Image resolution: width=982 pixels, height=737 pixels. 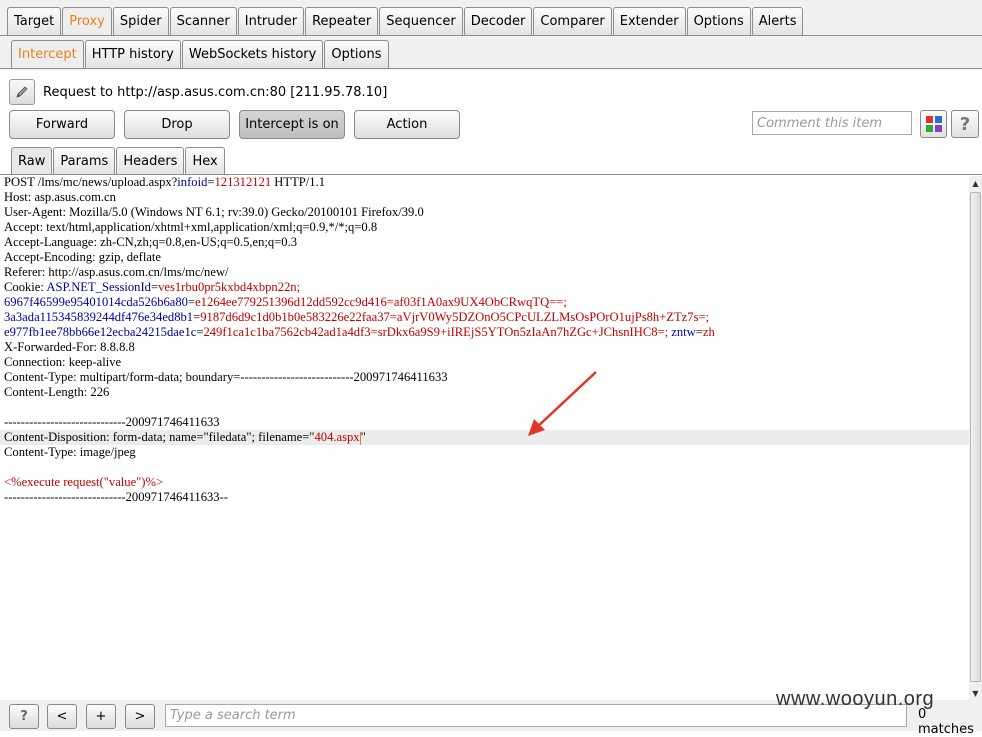 I want to click on vertical-scrollbar: ▲ ▼, so click(x=975, y=438).